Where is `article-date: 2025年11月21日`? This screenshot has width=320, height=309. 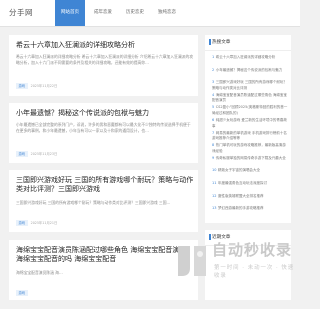 article-date: 2025年11月21日 is located at coordinates (44, 223).